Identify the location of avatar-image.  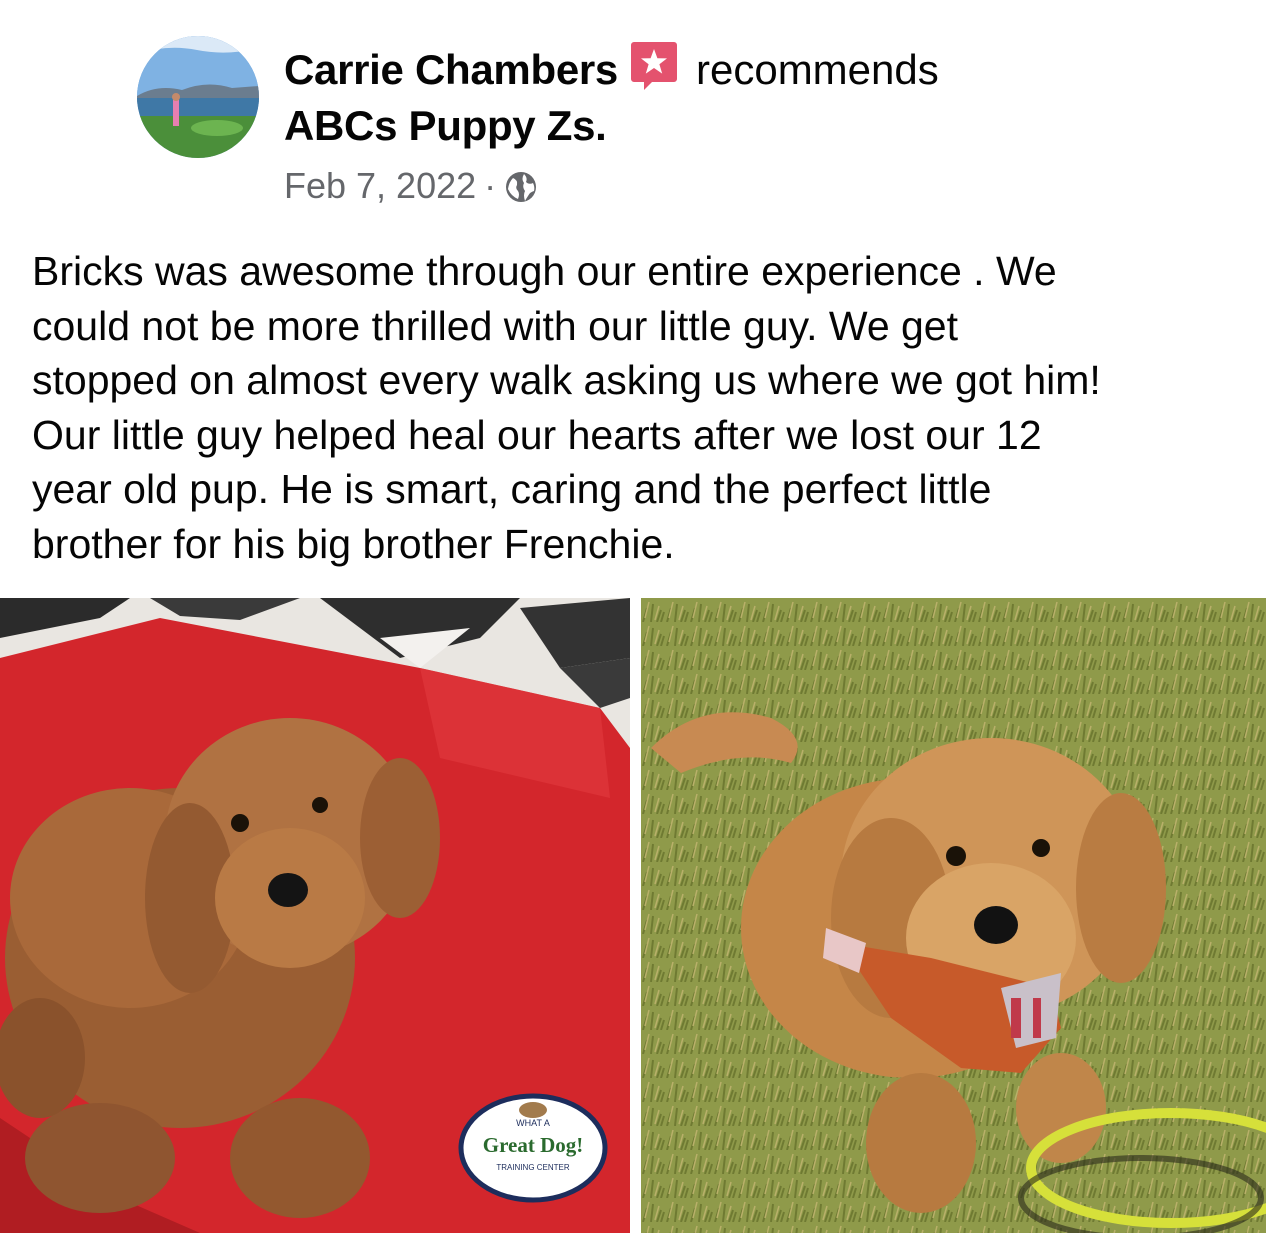
(198, 97).